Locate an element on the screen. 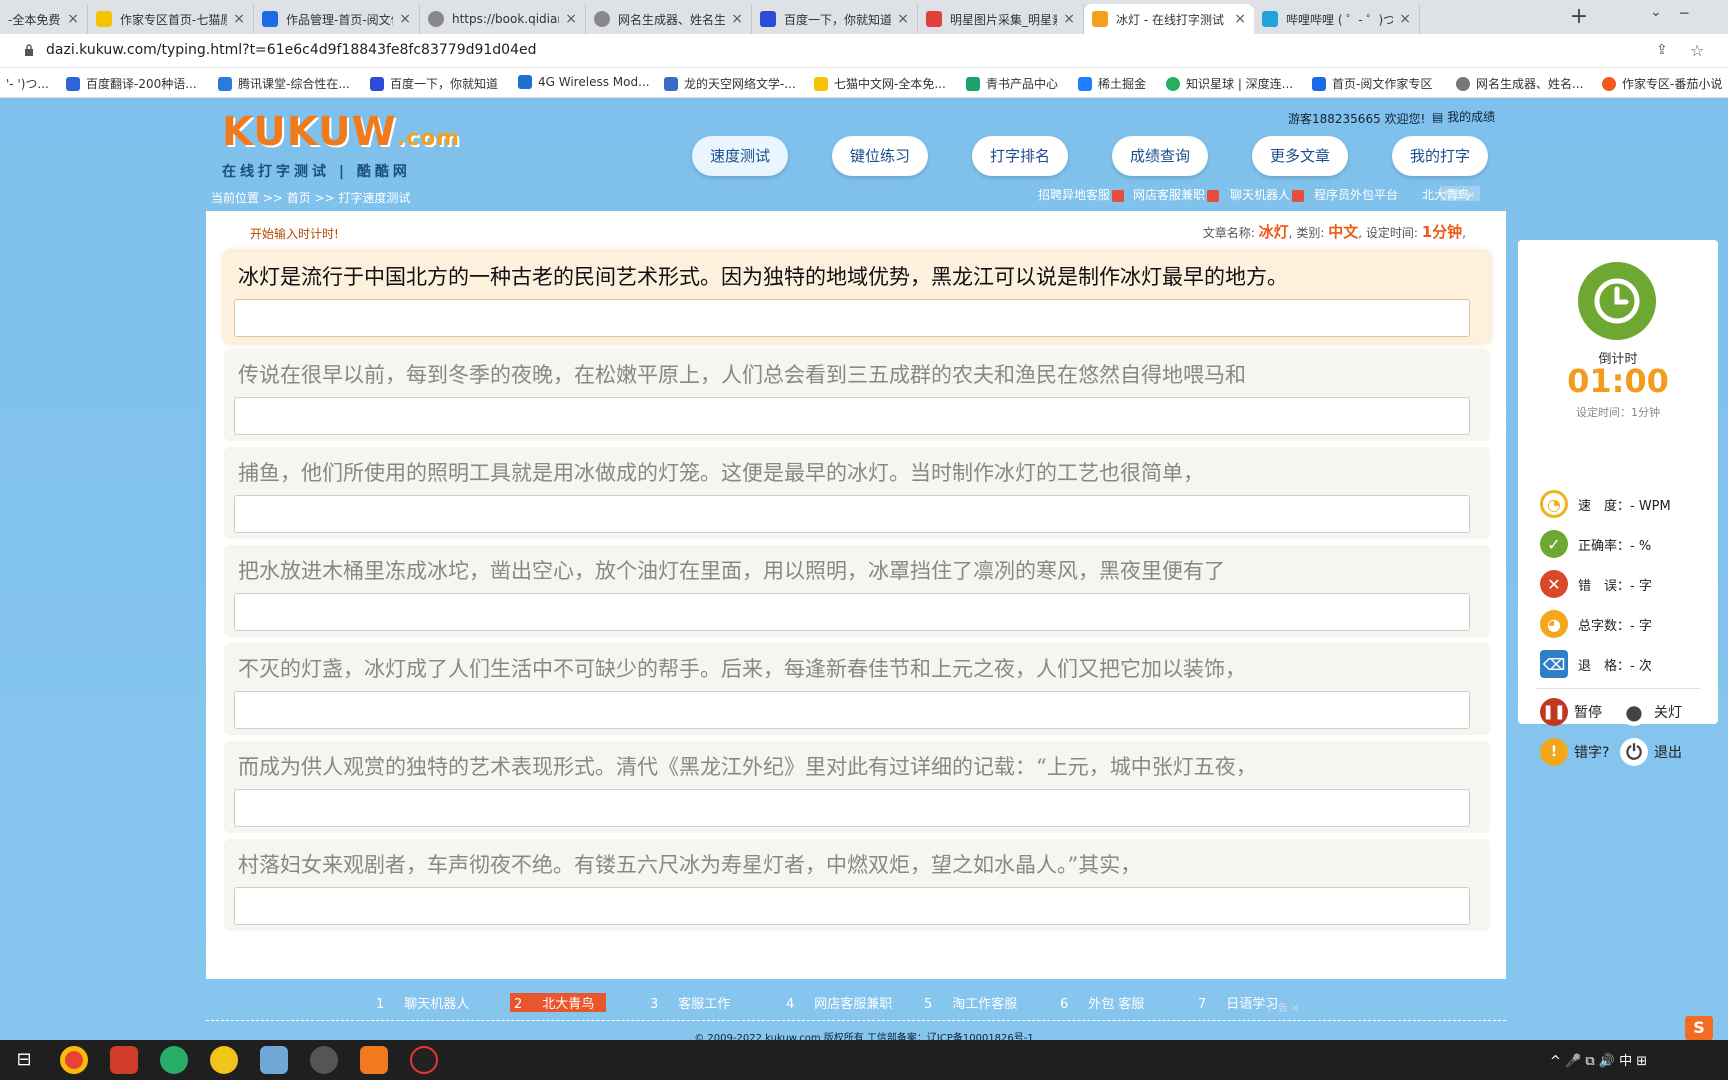  exit-button: ⏻ 退出 is located at coordinates (1651, 752).